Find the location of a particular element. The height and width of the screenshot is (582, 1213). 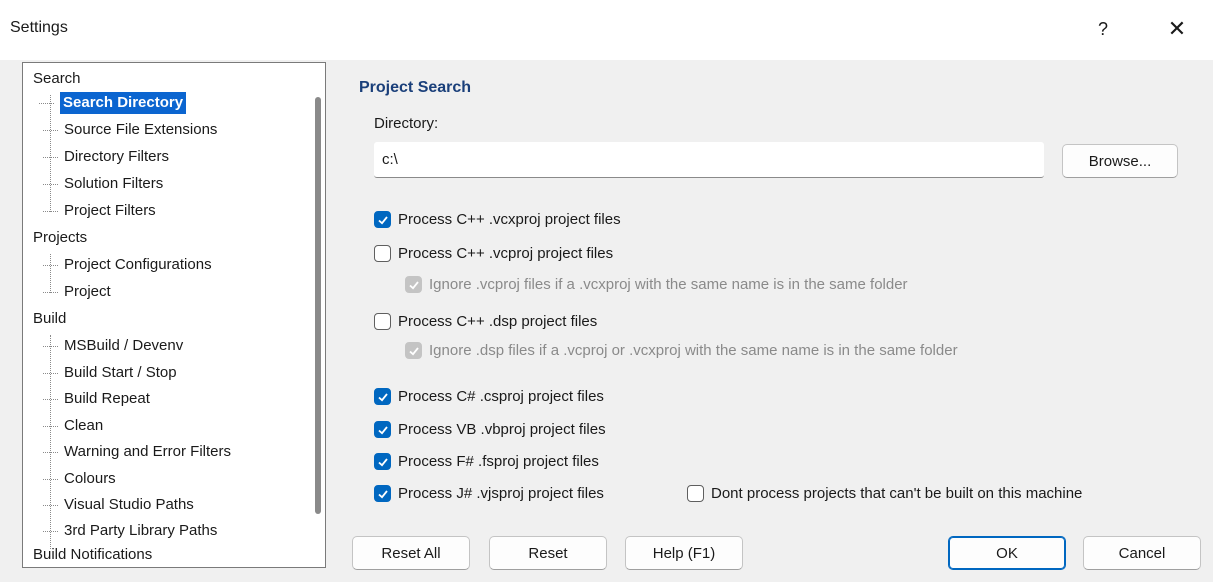

tree-scrollbar is located at coordinates (317, 315).